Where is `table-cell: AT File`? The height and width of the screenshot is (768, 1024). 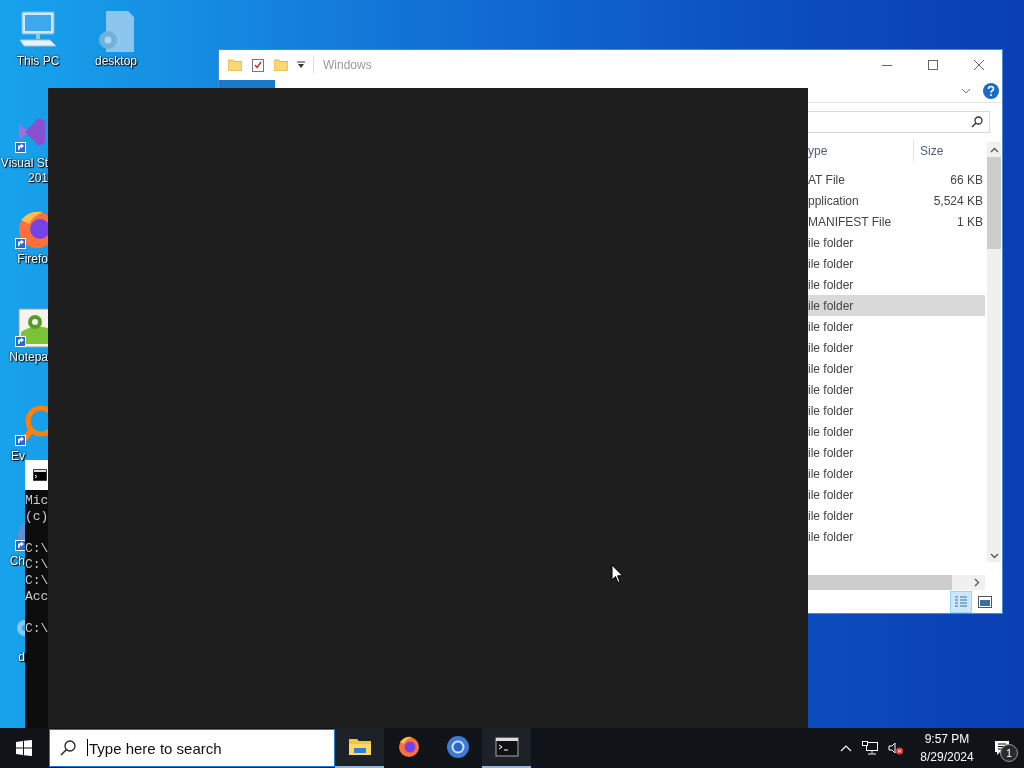
table-cell: AT File is located at coordinates (826, 179).